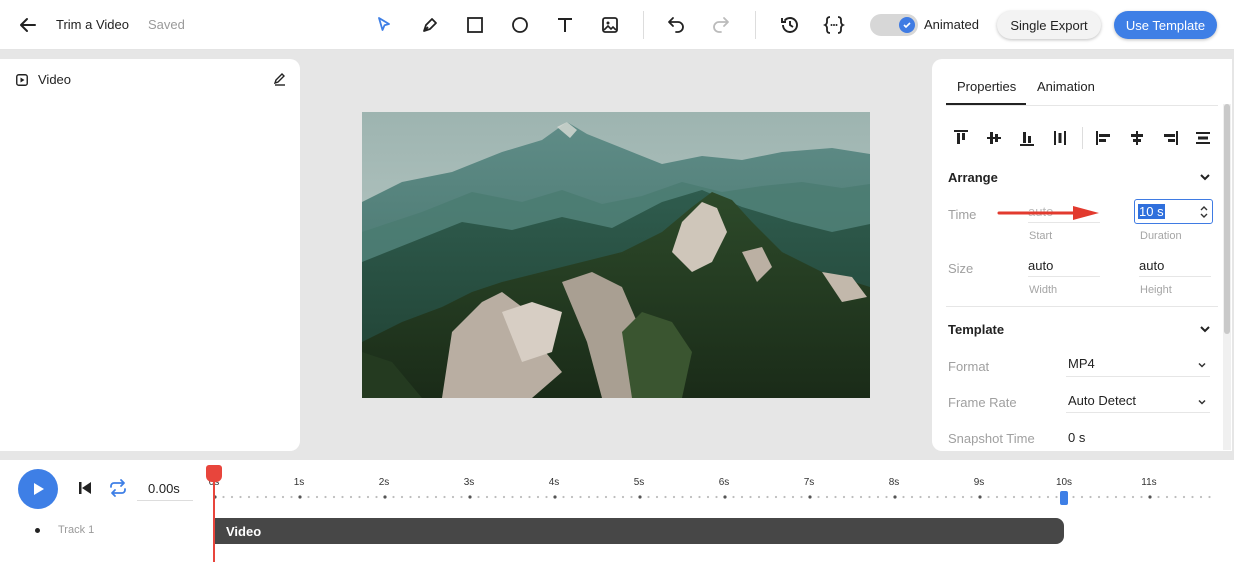 This screenshot has height=562, width=1234. I want to click on video-layer-icon, so click(22, 79).